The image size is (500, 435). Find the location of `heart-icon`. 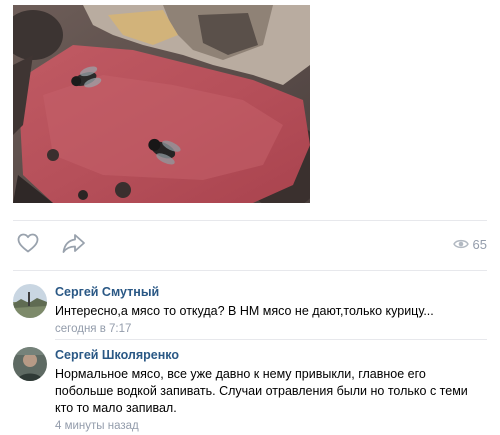

heart-icon is located at coordinates (28, 243).